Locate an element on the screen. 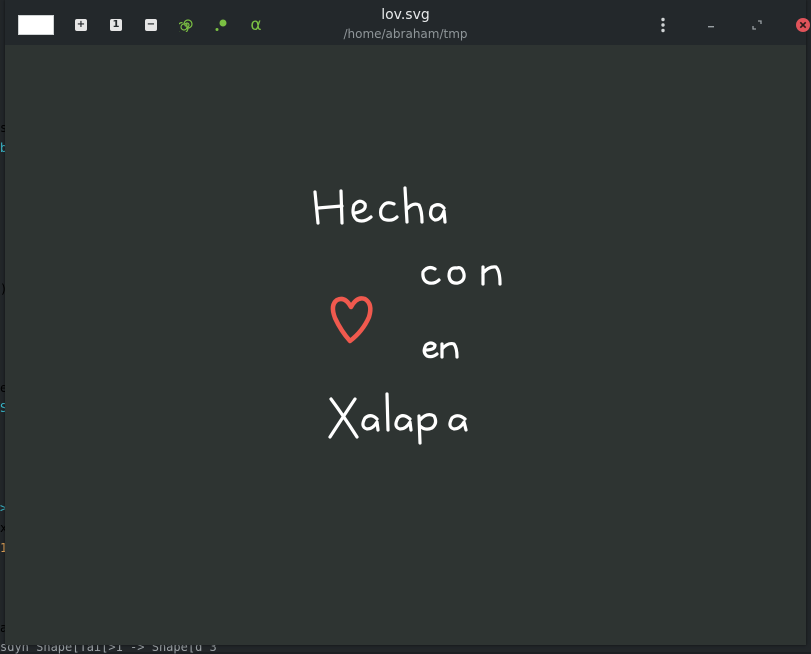  minus-icon: − is located at coordinates (151, 25).